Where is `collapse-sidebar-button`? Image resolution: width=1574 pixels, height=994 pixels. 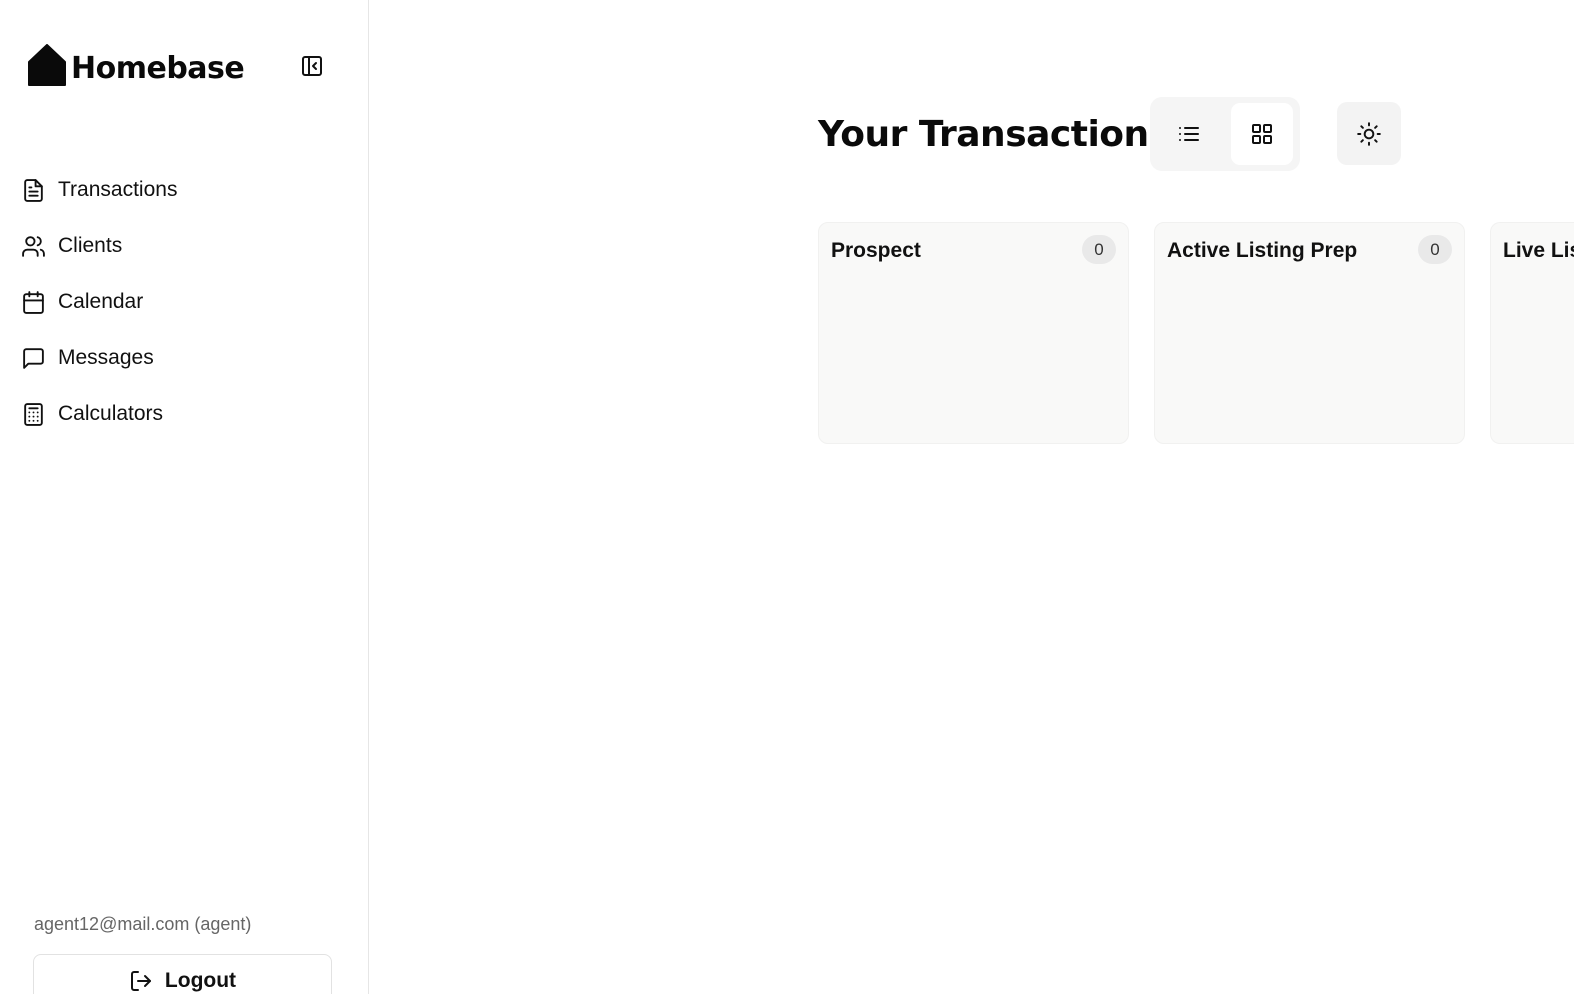
collapse-sidebar-button is located at coordinates (312, 66).